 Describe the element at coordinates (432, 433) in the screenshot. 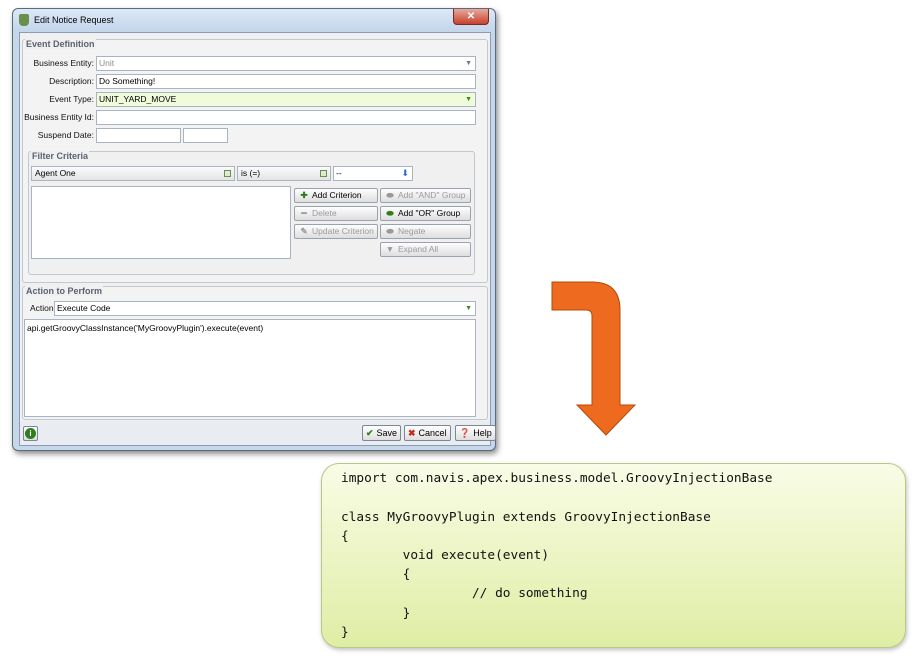

I see `cancel-label: Cancel` at that location.